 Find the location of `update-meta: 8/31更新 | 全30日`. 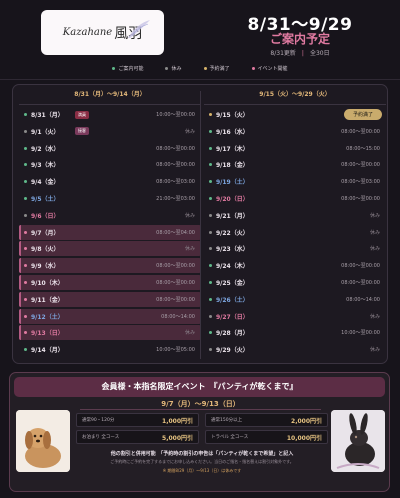

update-meta: 8/31更新 | 全30日 is located at coordinates (300, 53).